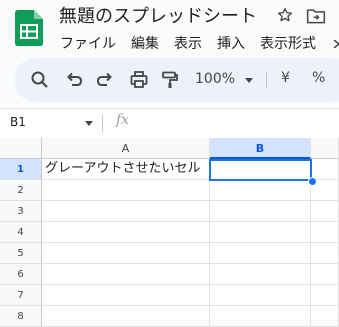 The height and width of the screenshot is (327, 339). What do you see at coordinates (21, 211) in the screenshot?
I see `row-header-3: 3` at bounding box center [21, 211].